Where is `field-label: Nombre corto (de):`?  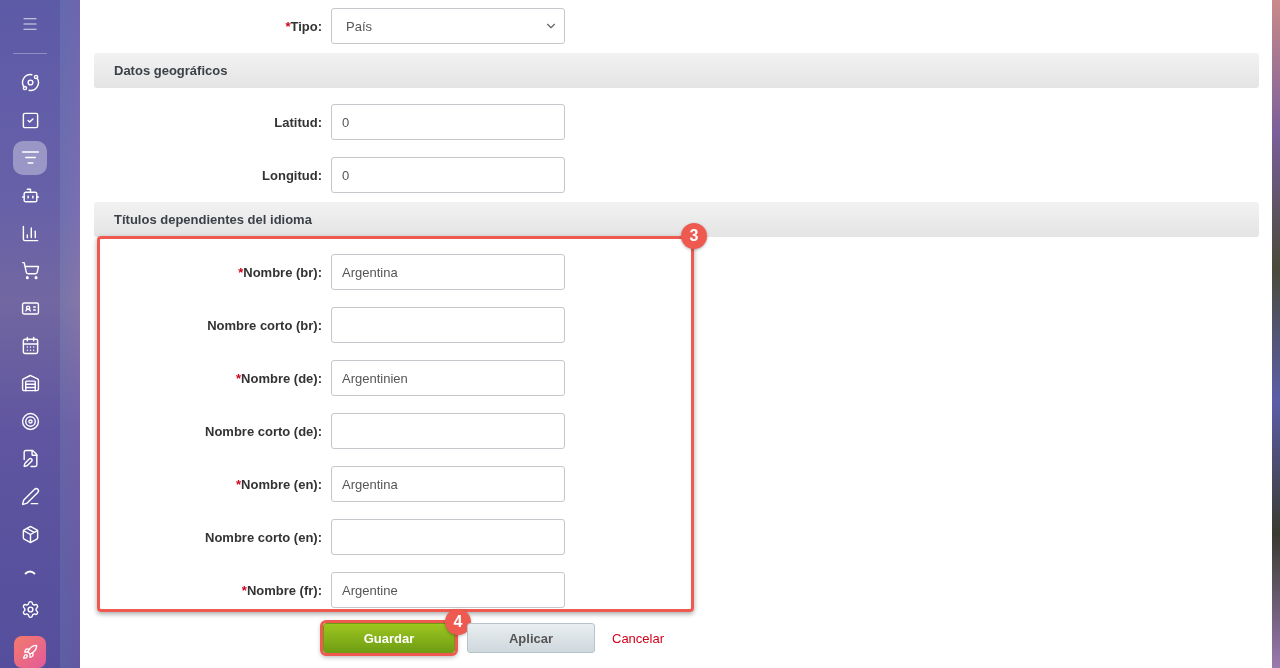 field-label: Nombre corto (de): is located at coordinates (263, 431).